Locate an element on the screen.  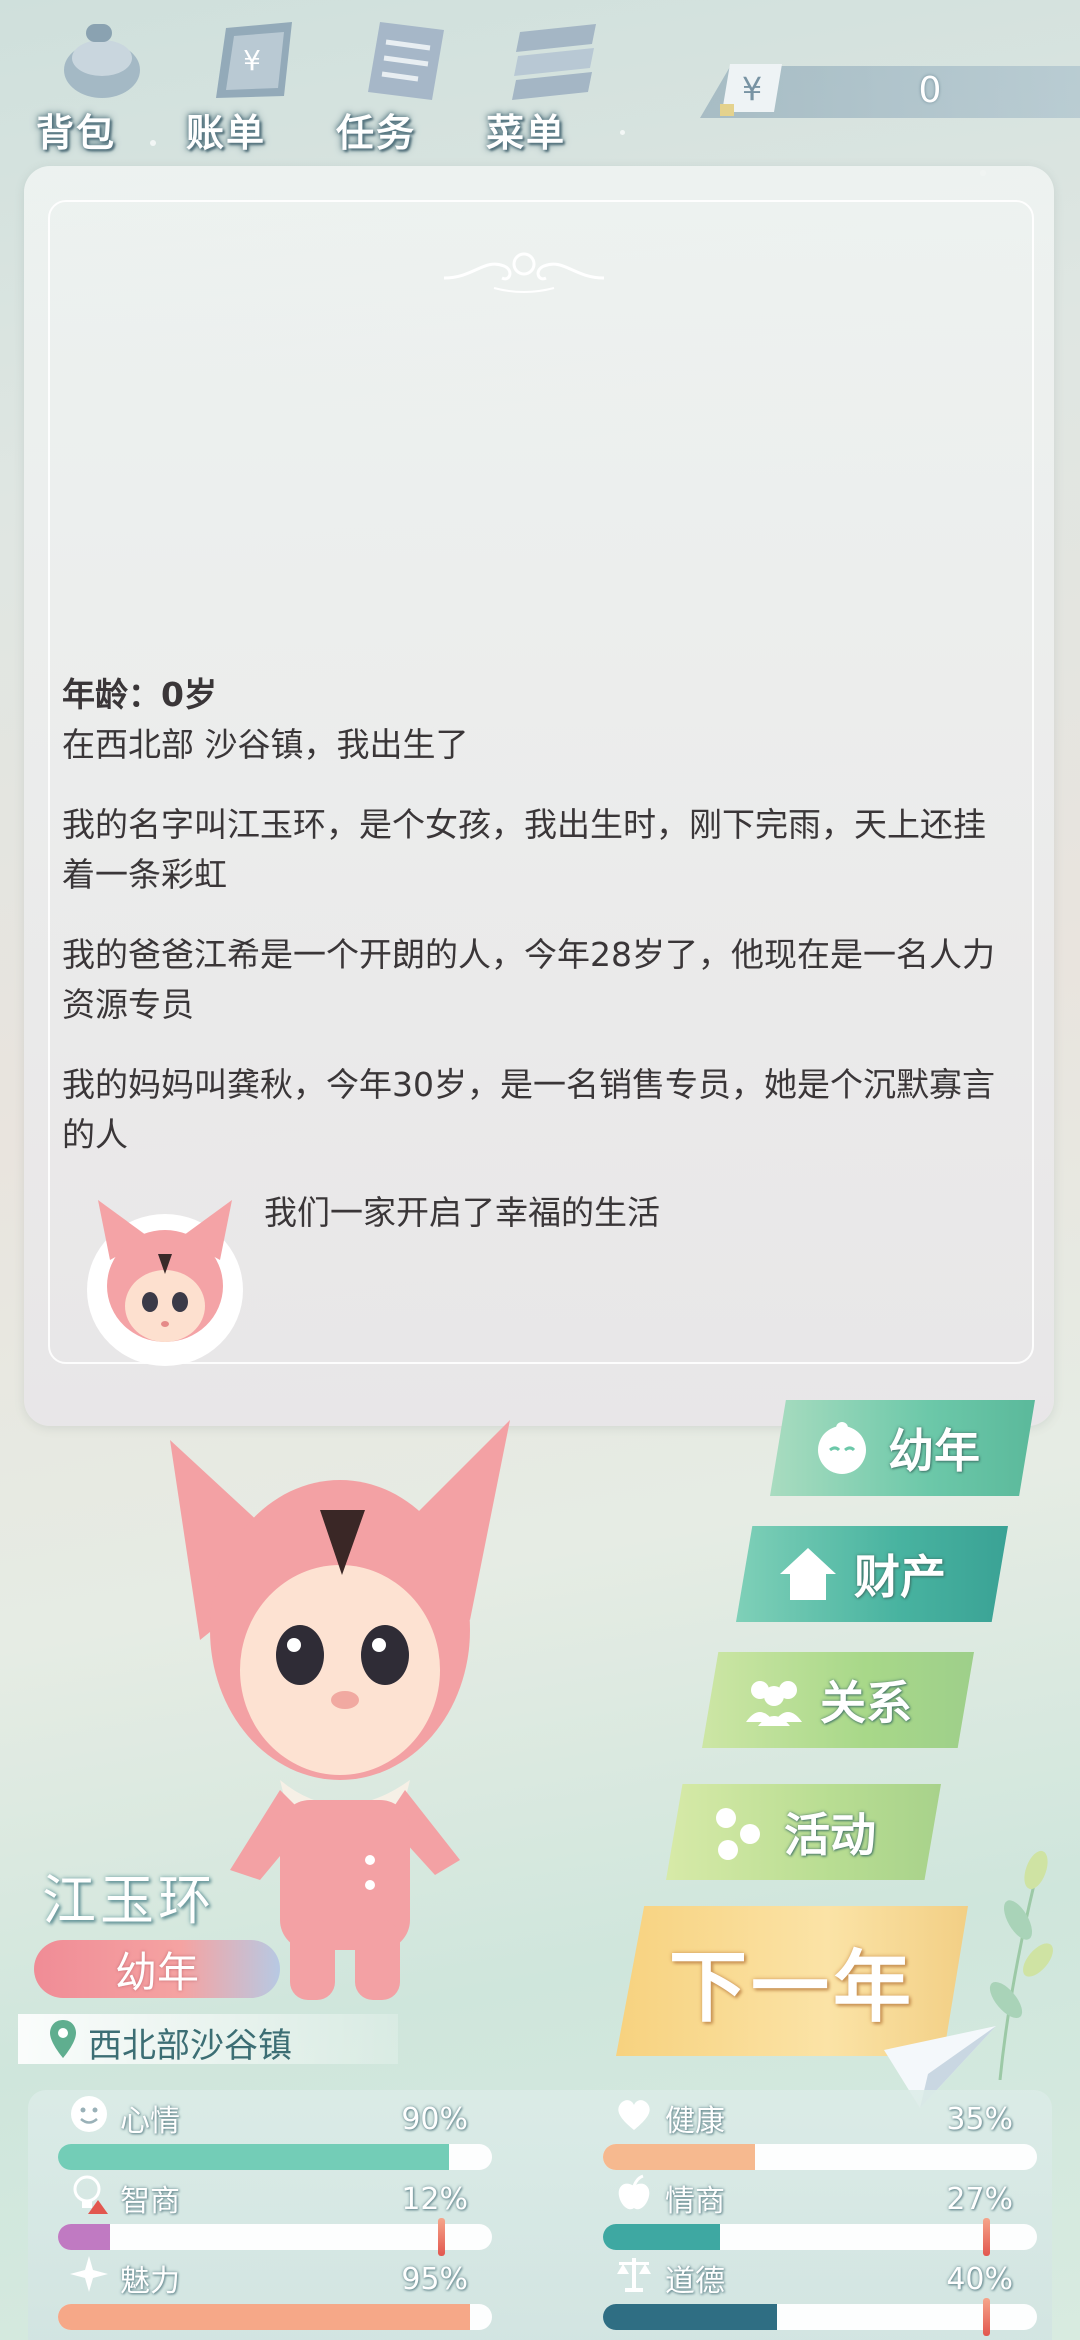
youth-button-label: 幼年 is located at coordinates (934, 1451).